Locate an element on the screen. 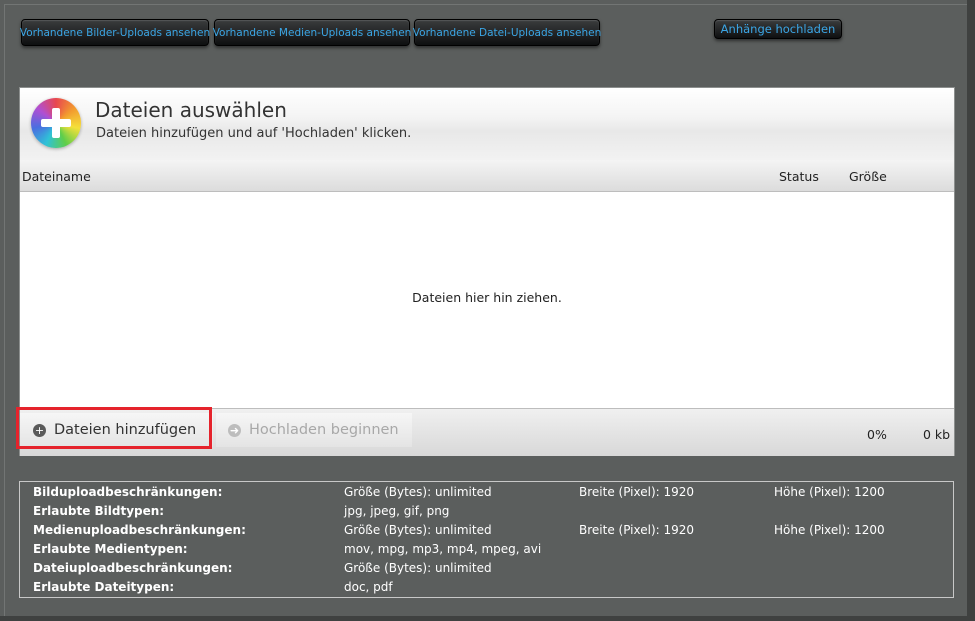  upload-attachments-button: Anhänge hochladen is located at coordinates (778, 29).